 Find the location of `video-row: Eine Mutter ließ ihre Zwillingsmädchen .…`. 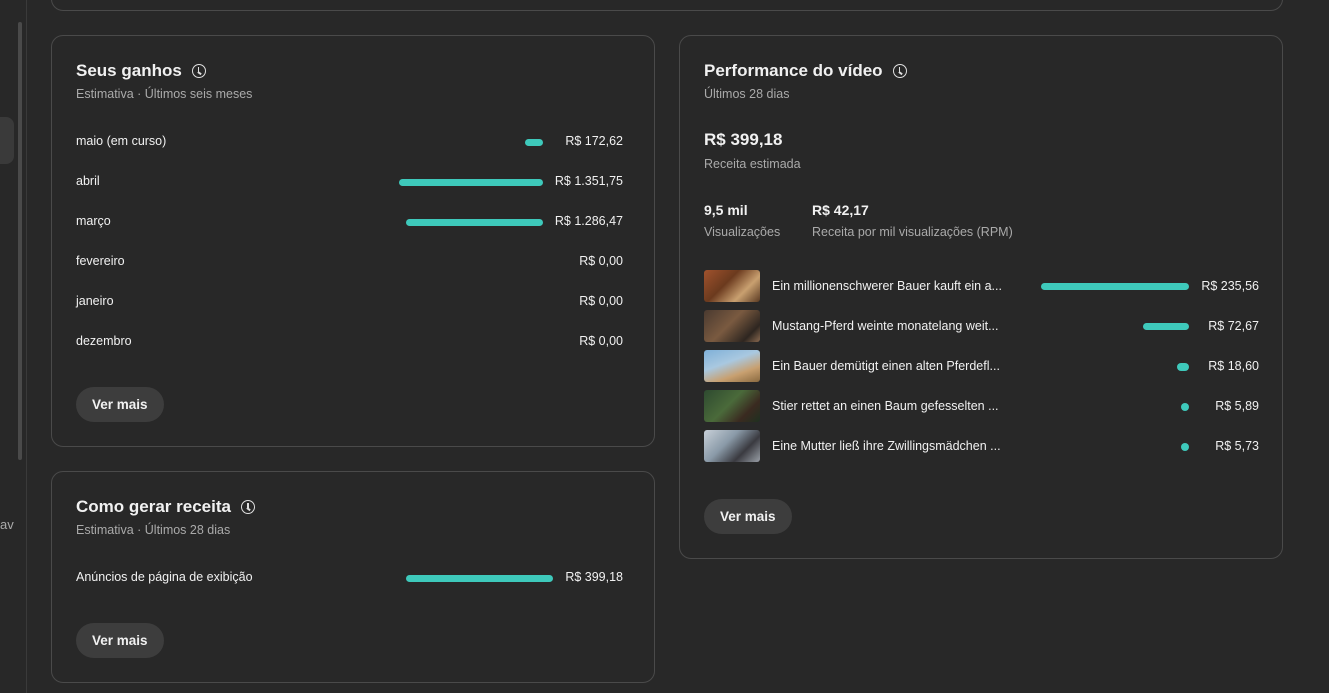

video-row: Eine Mutter ließ ihre Zwillingsmädchen .… is located at coordinates (981, 446).